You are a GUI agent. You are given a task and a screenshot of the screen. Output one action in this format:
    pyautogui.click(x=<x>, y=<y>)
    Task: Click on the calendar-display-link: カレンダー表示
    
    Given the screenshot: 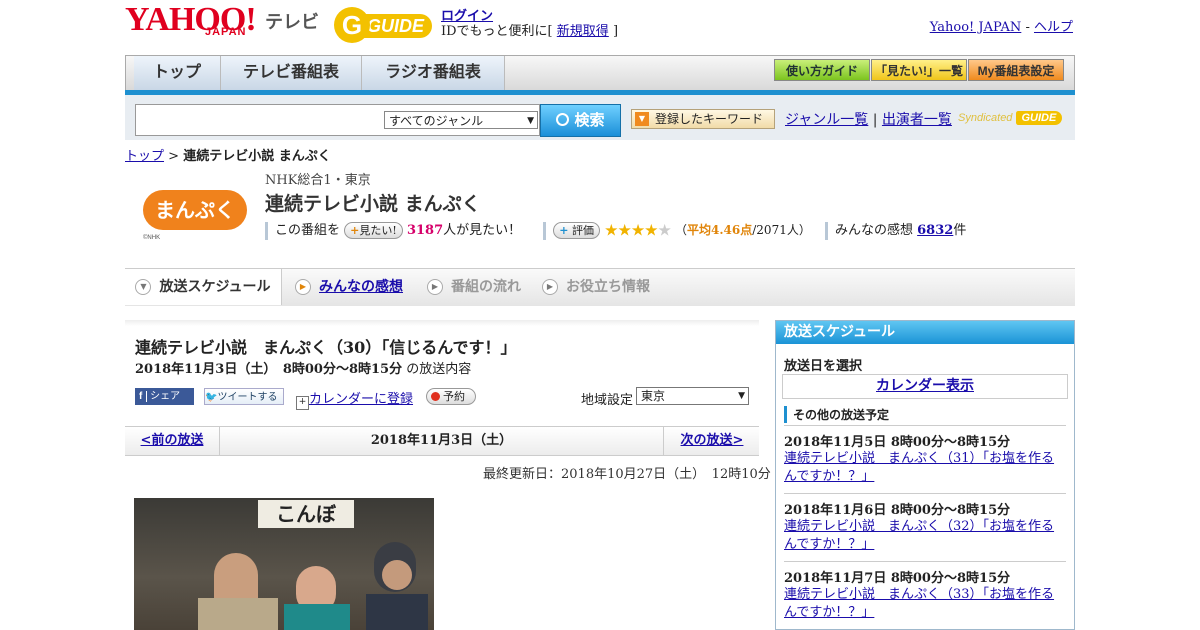 What is the action you would take?
    pyautogui.click(x=925, y=386)
    